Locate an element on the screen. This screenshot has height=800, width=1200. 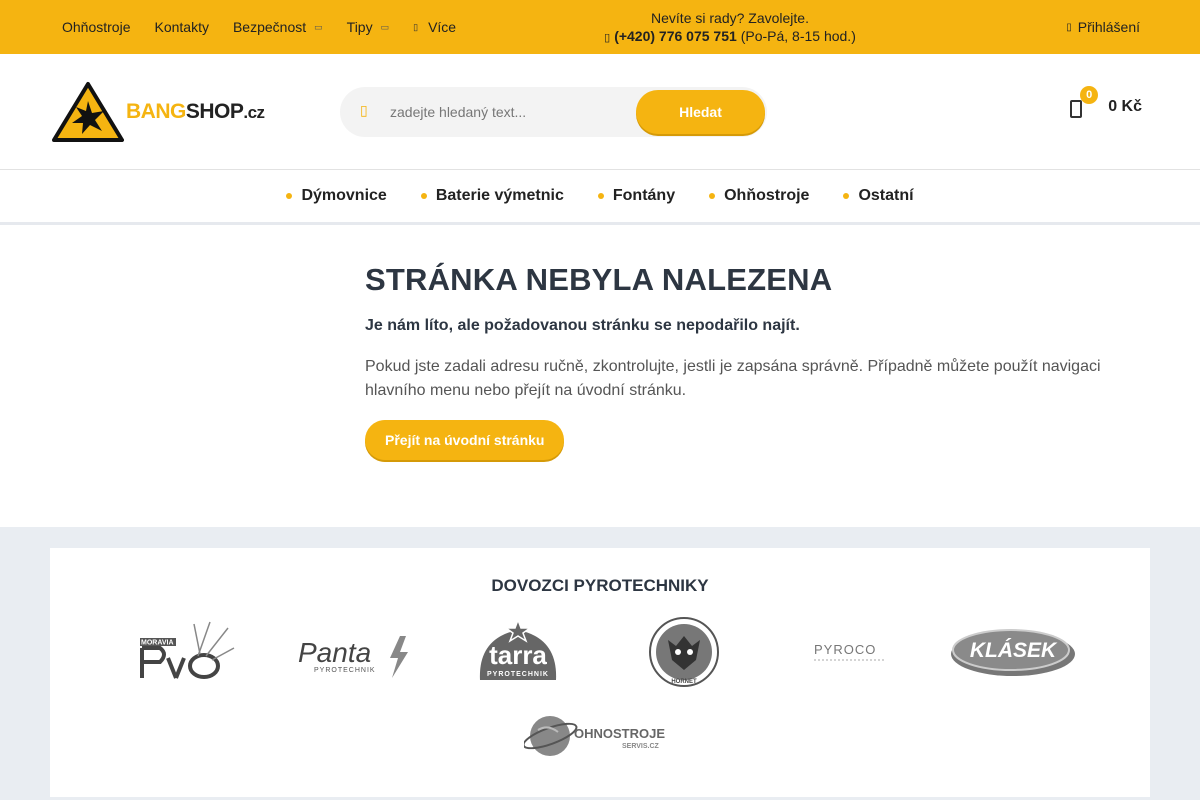
category-label: Fontány is located at coordinates (644, 195).